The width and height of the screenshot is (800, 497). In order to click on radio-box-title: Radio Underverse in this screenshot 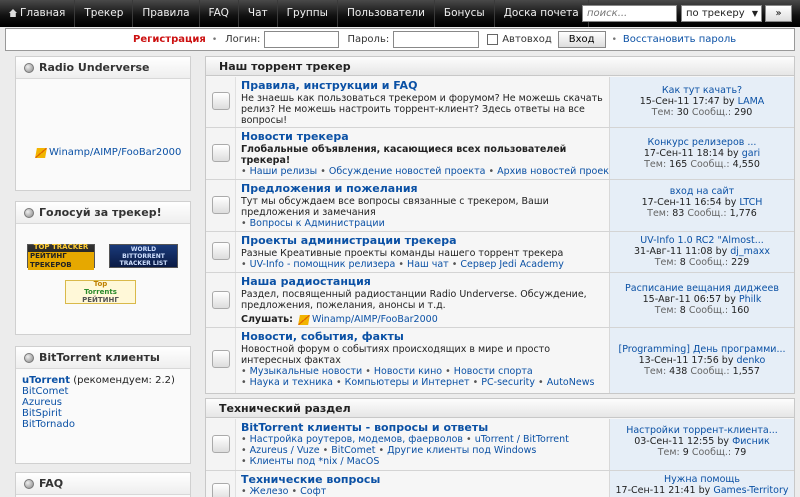, I will do `click(94, 67)`.